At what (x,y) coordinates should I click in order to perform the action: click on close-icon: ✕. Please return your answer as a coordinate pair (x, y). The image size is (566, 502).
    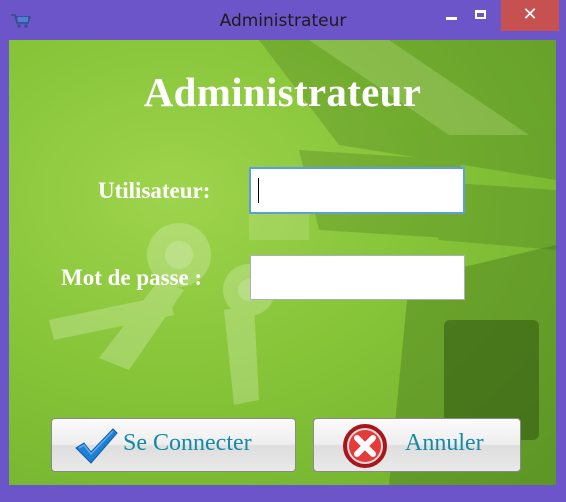
    Looking at the image, I should click on (530, 14).